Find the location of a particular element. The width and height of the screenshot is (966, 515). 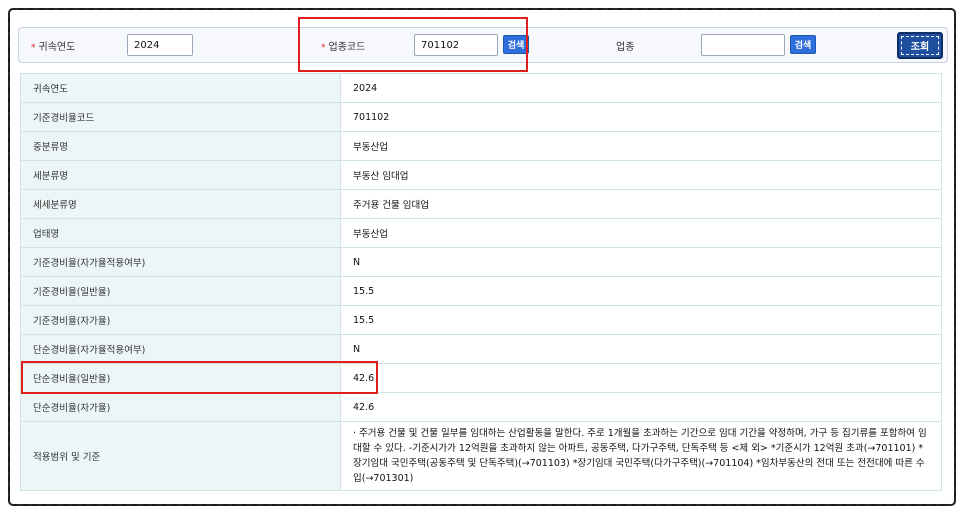

table-row: 중분류명 부동산업 is located at coordinates (481, 146).